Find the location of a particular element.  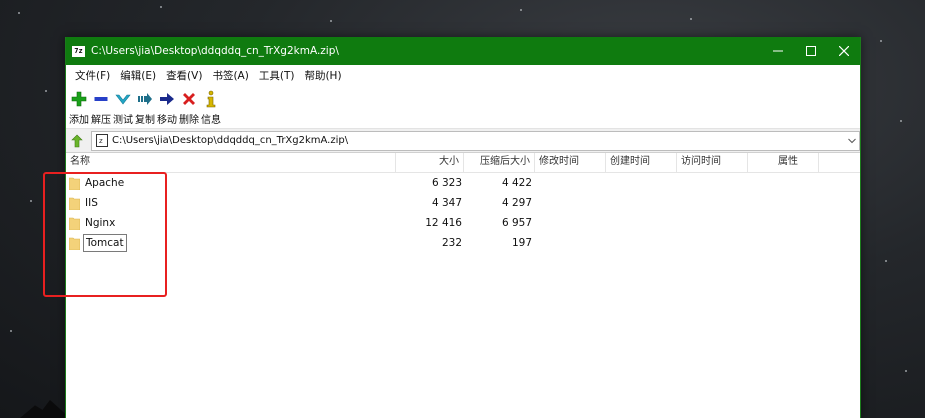

column-modified: 修改时间 is located at coordinates (570, 163).